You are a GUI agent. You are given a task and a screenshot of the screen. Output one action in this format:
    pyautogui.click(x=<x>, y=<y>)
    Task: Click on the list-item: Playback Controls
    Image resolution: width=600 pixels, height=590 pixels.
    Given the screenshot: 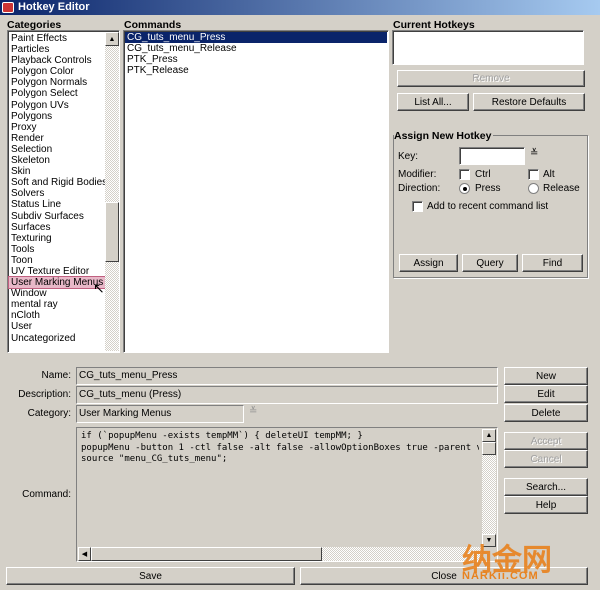 What is the action you would take?
    pyautogui.click(x=57, y=60)
    